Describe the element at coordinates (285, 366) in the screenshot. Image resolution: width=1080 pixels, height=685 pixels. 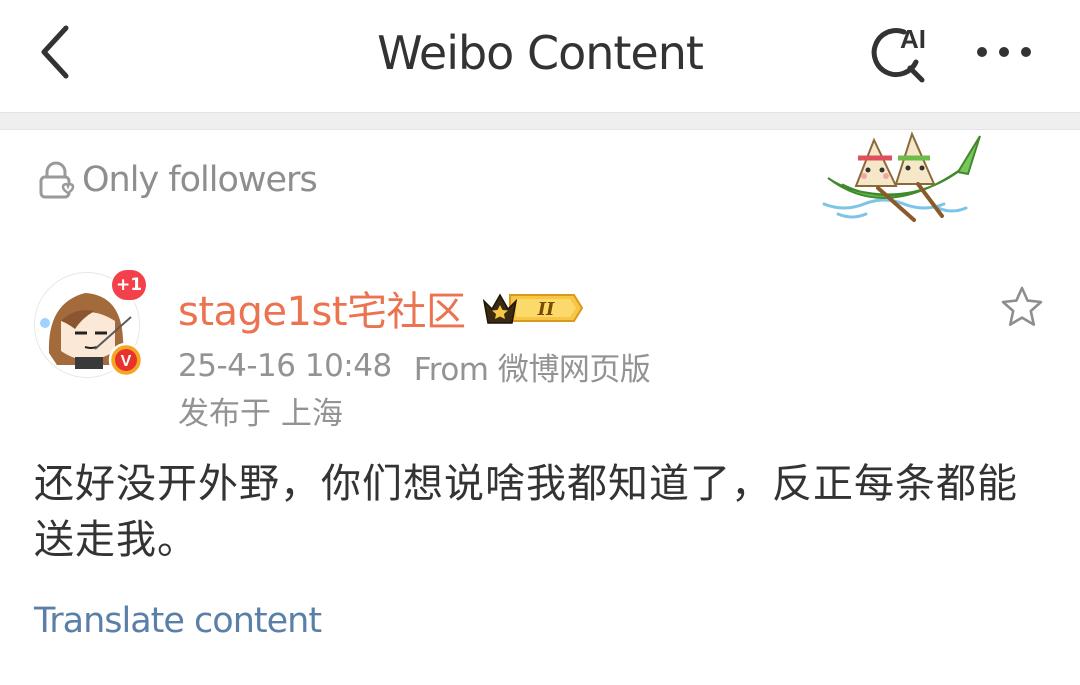
I see `post-timestamp: 25-4-16 10:48` at that location.